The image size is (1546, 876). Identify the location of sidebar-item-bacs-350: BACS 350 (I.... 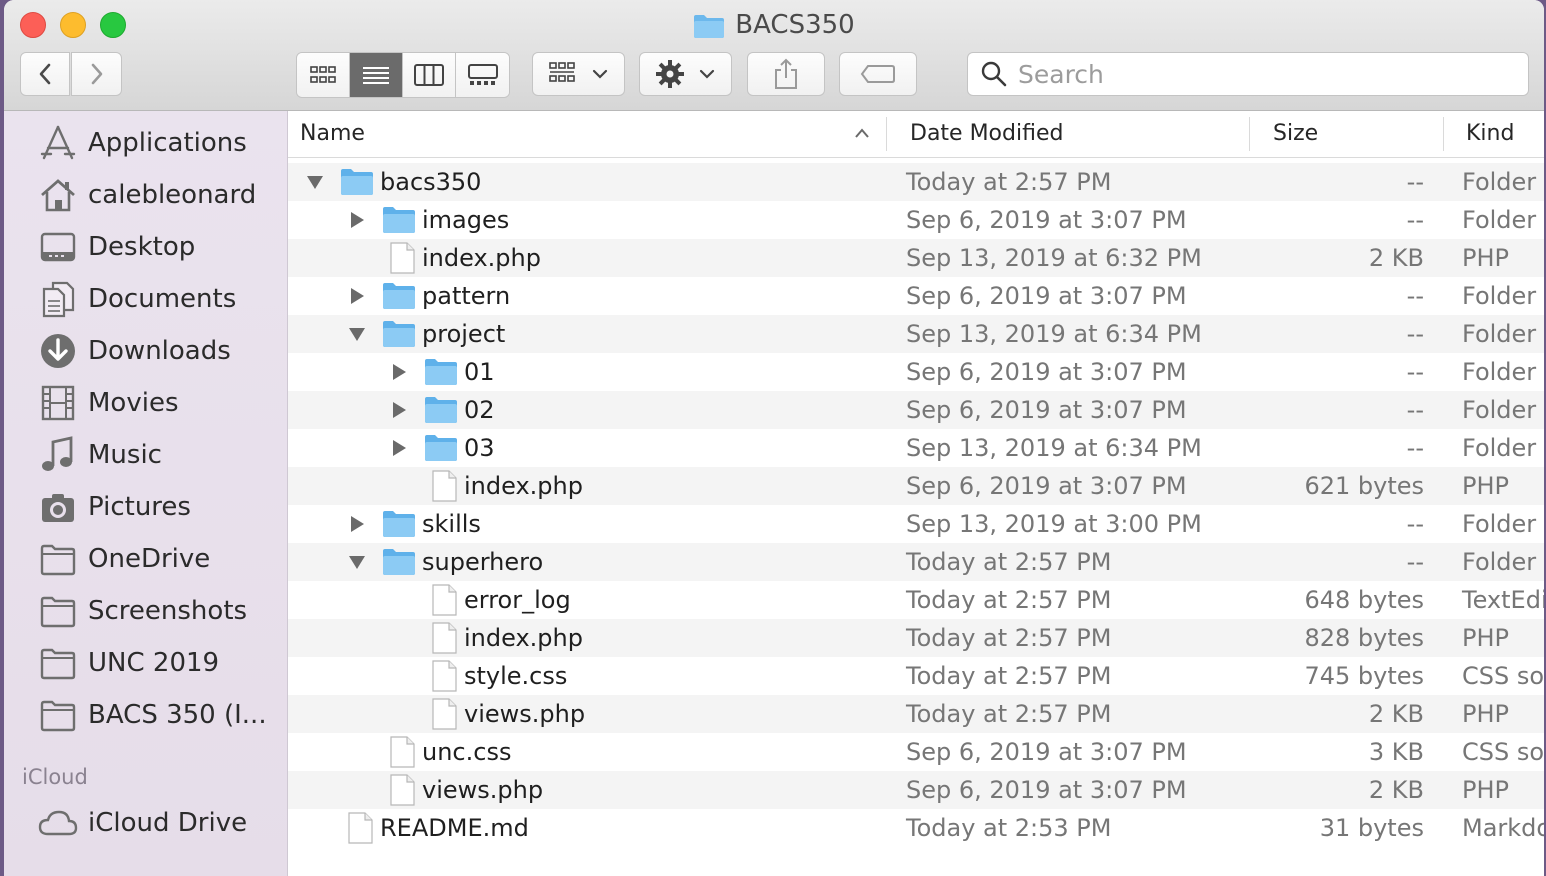
(145, 715).